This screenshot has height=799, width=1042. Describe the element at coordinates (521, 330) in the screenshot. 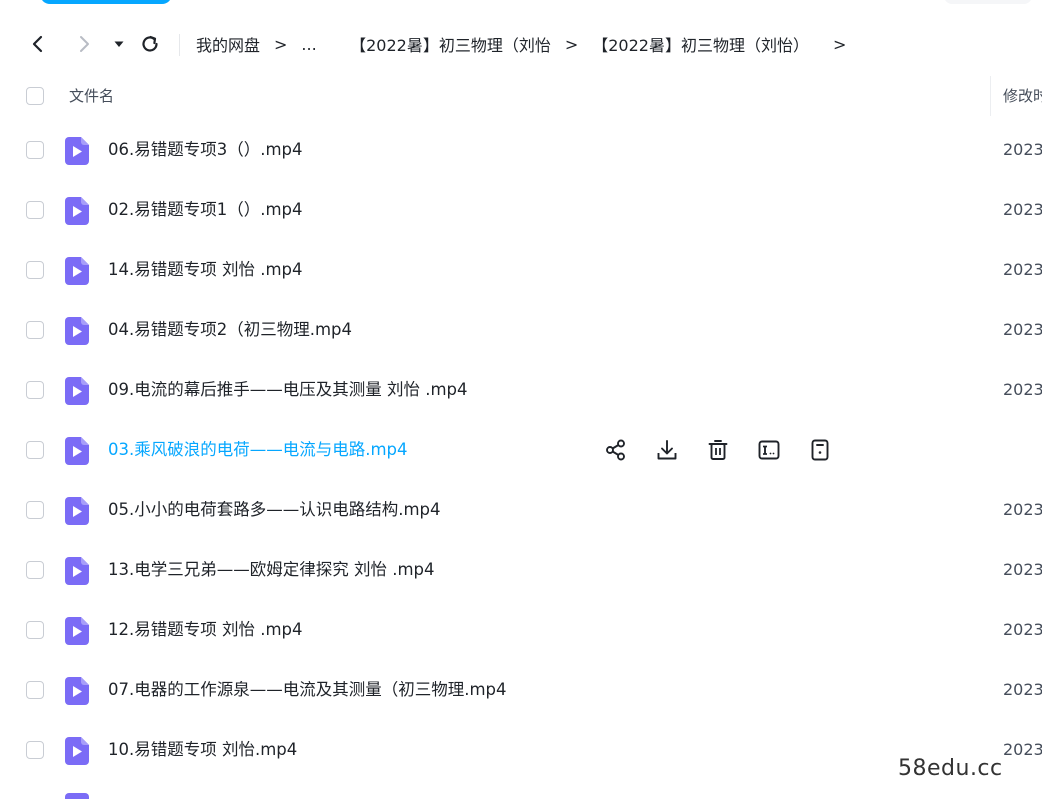

I see `file-row: 04.易错题专项2（初三物理.mp4 2023` at that location.